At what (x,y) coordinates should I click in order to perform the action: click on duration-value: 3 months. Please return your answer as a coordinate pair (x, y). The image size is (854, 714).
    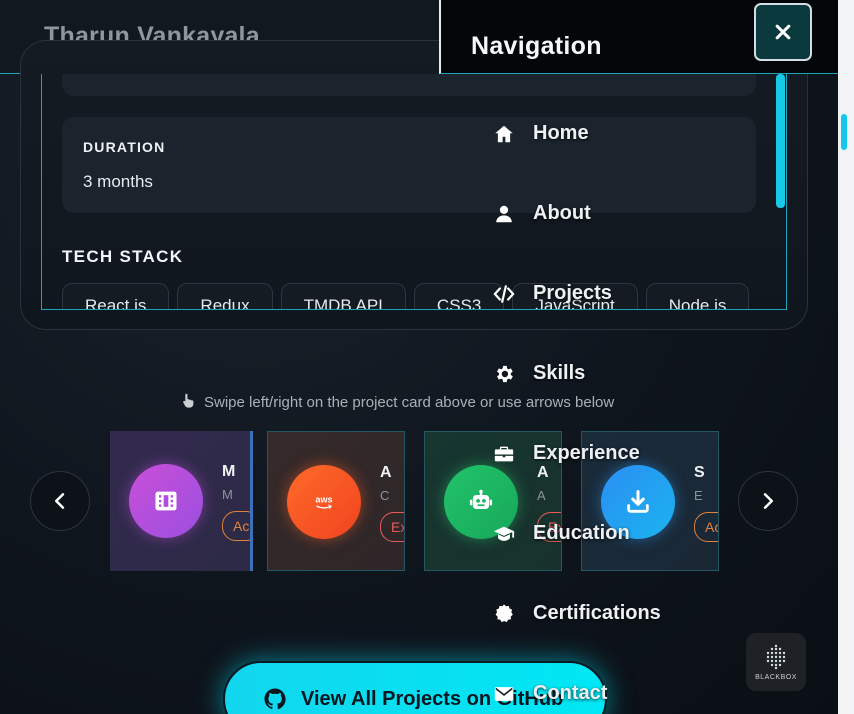
    Looking at the image, I should click on (118, 181).